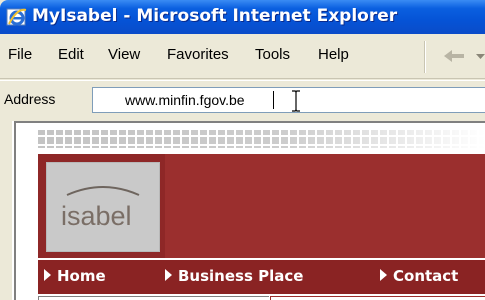  I want to click on address-input: www.minfin.fgov.be, so click(288, 100).